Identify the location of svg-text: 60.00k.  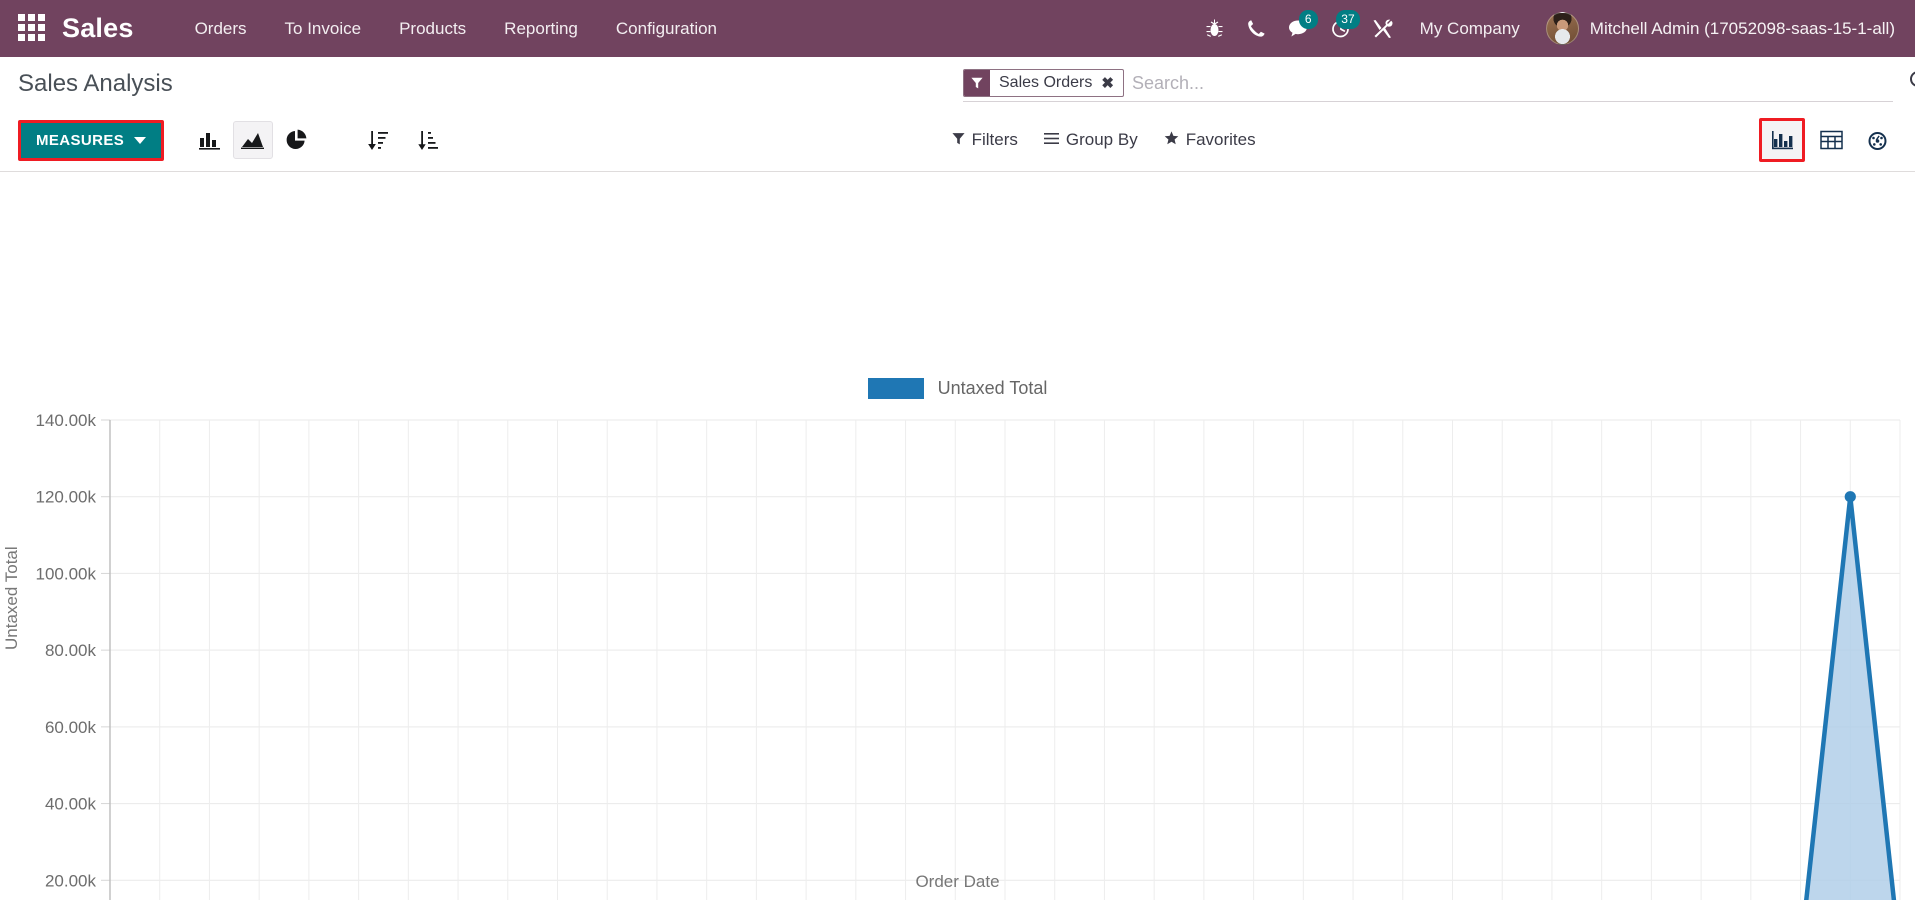
(71, 727).